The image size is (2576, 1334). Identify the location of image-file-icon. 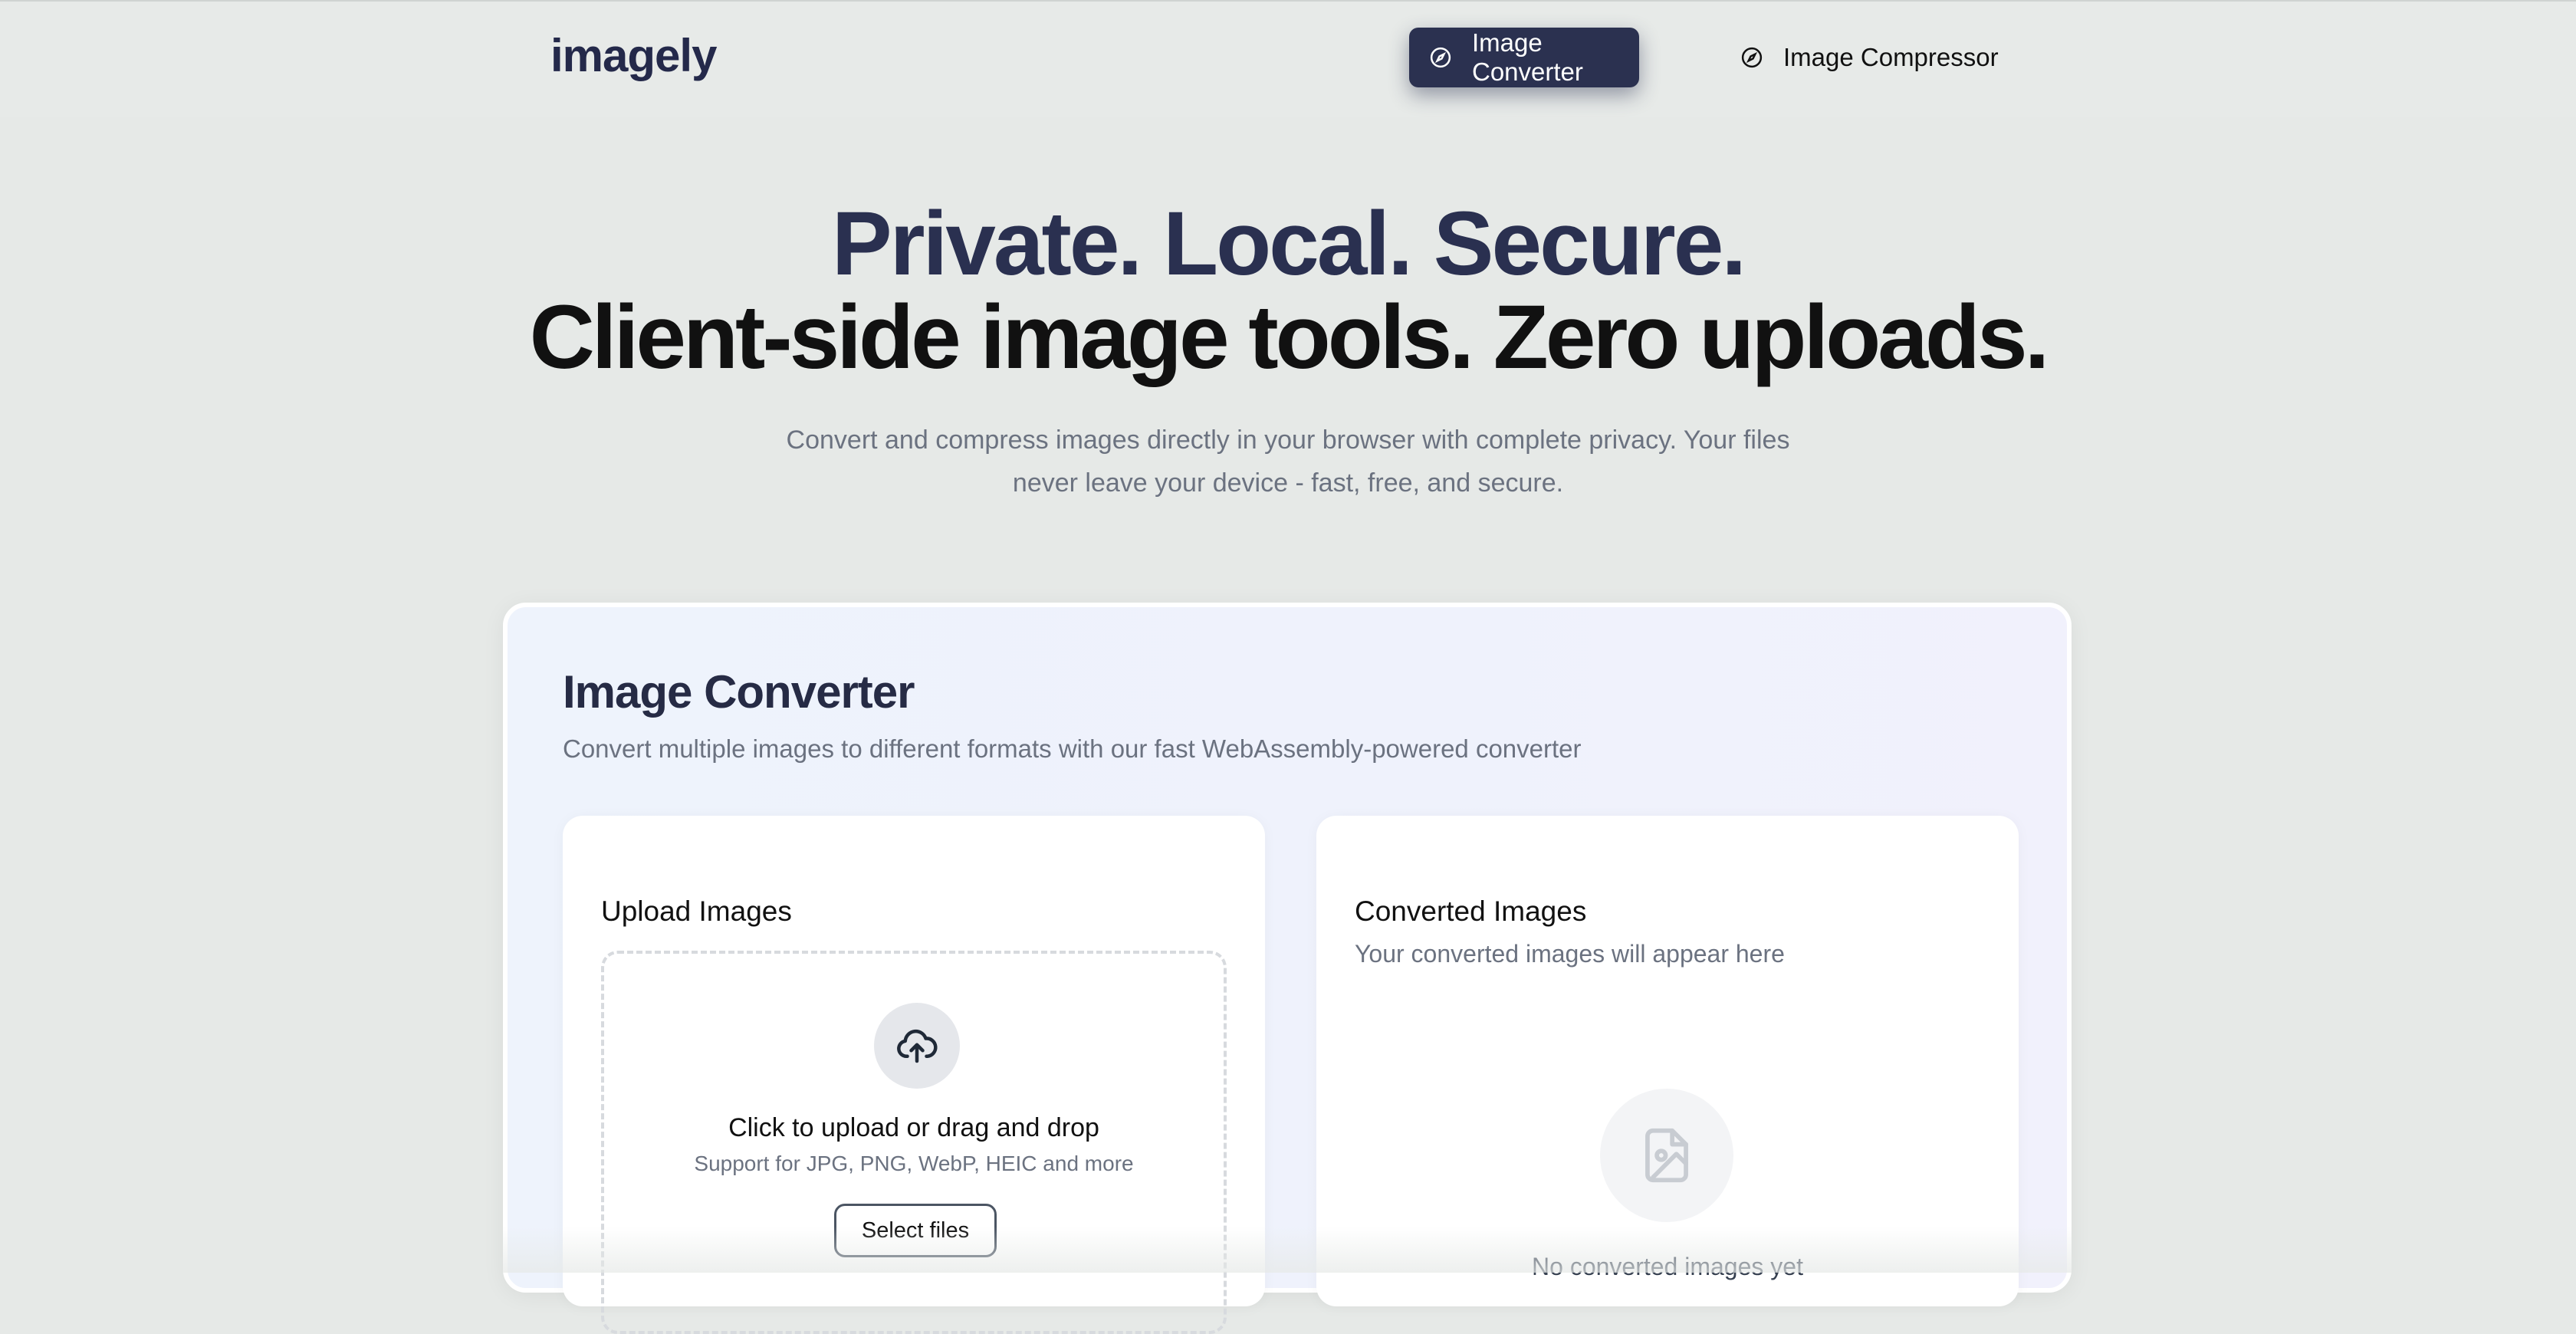
(1666, 1155).